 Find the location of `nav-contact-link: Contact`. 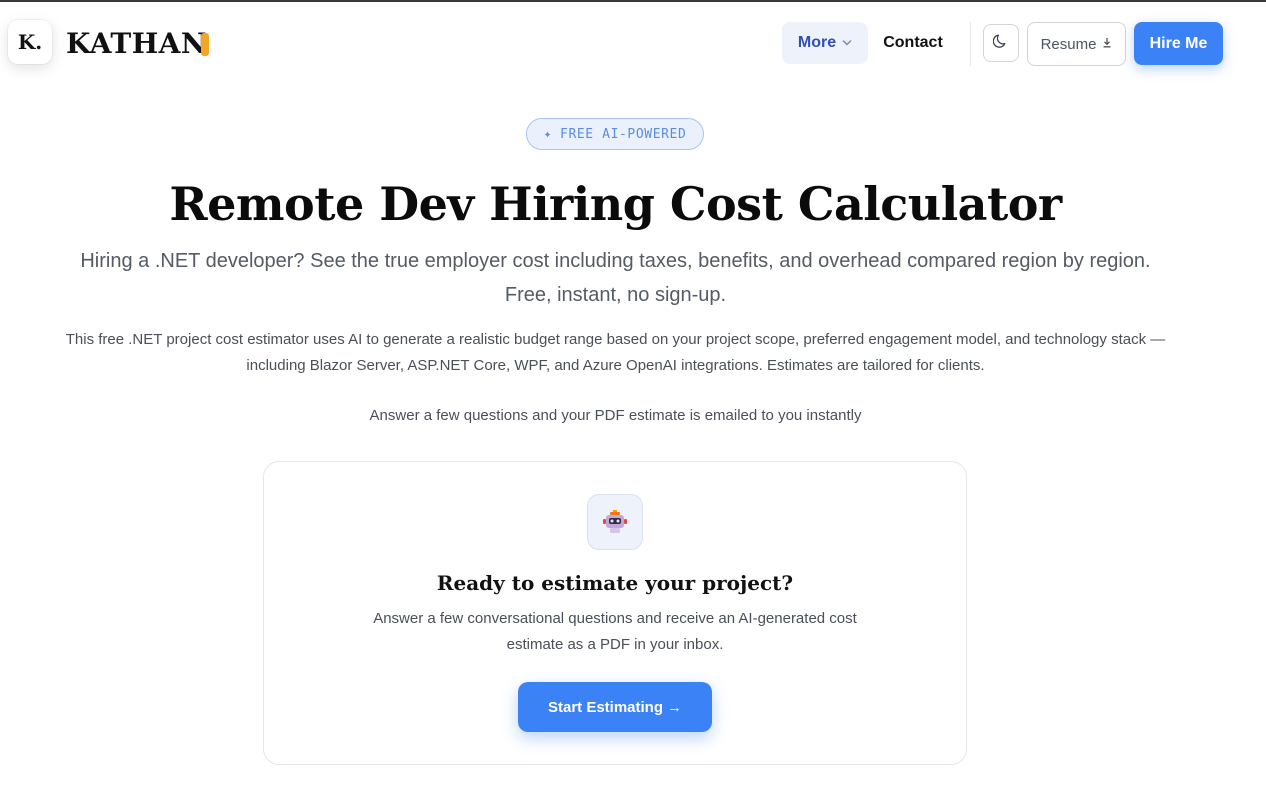

nav-contact-link: Contact is located at coordinates (913, 43).